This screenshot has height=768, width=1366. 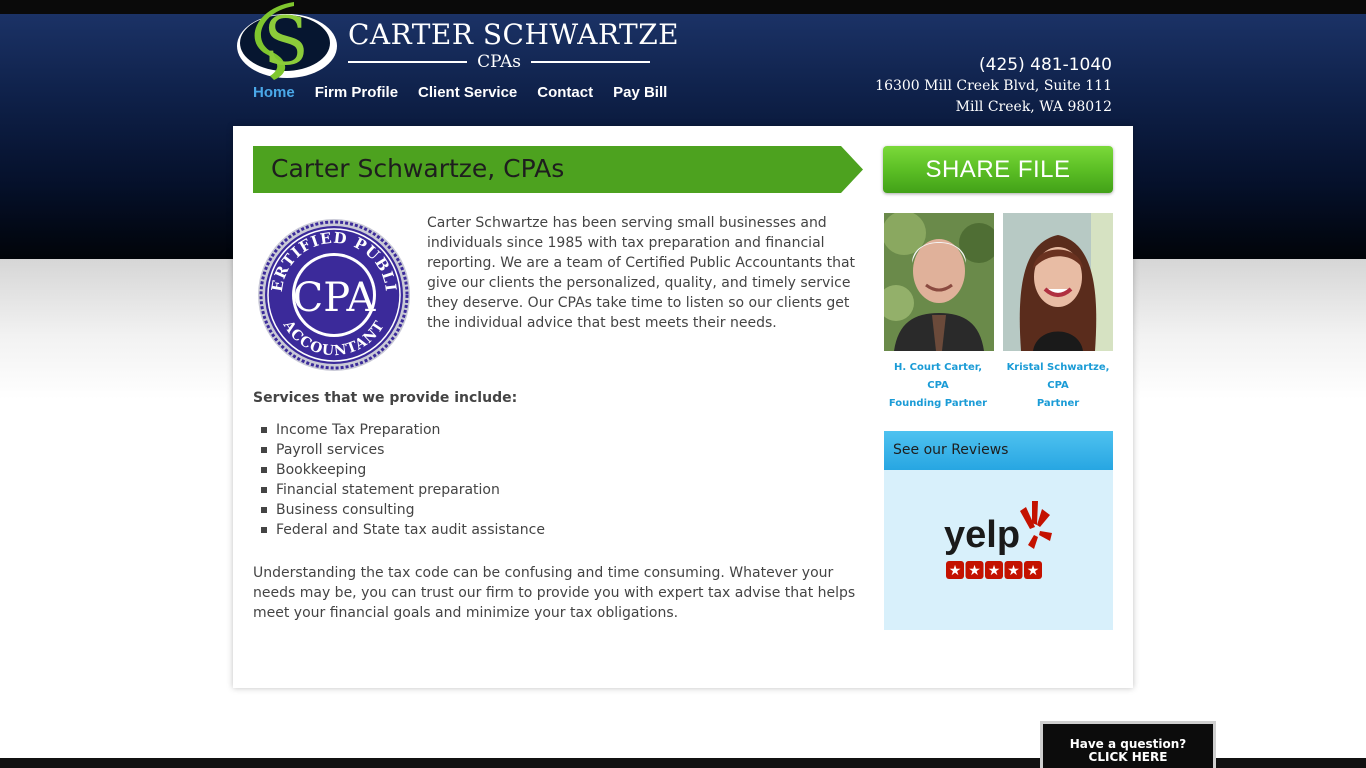 What do you see at coordinates (335, 298) in the screenshot?
I see `seal-center-text: CPA` at bounding box center [335, 298].